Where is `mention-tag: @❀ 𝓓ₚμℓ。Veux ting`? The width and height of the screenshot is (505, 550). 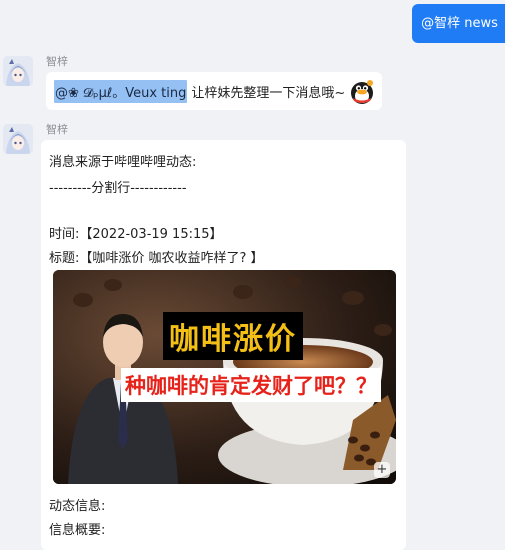
mention-tag: @❀ 𝓓ₚμℓ。Veux ting is located at coordinates (121, 91).